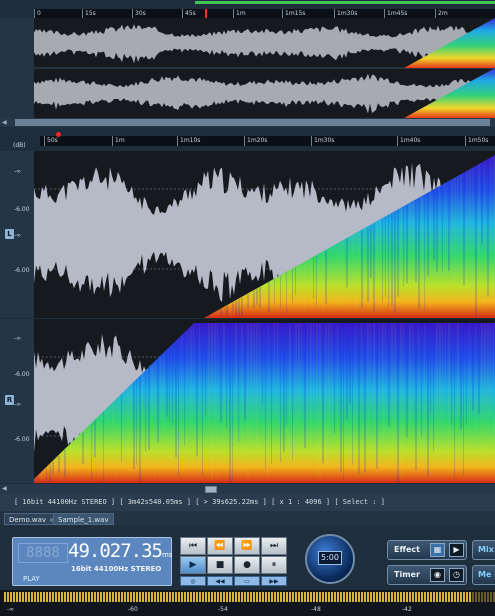 The image size is (495, 616). What do you see at coordinates (211, 489) in the screenshot?
I see `editor-scrollbar-thumb` at bounding box center [211, 489].